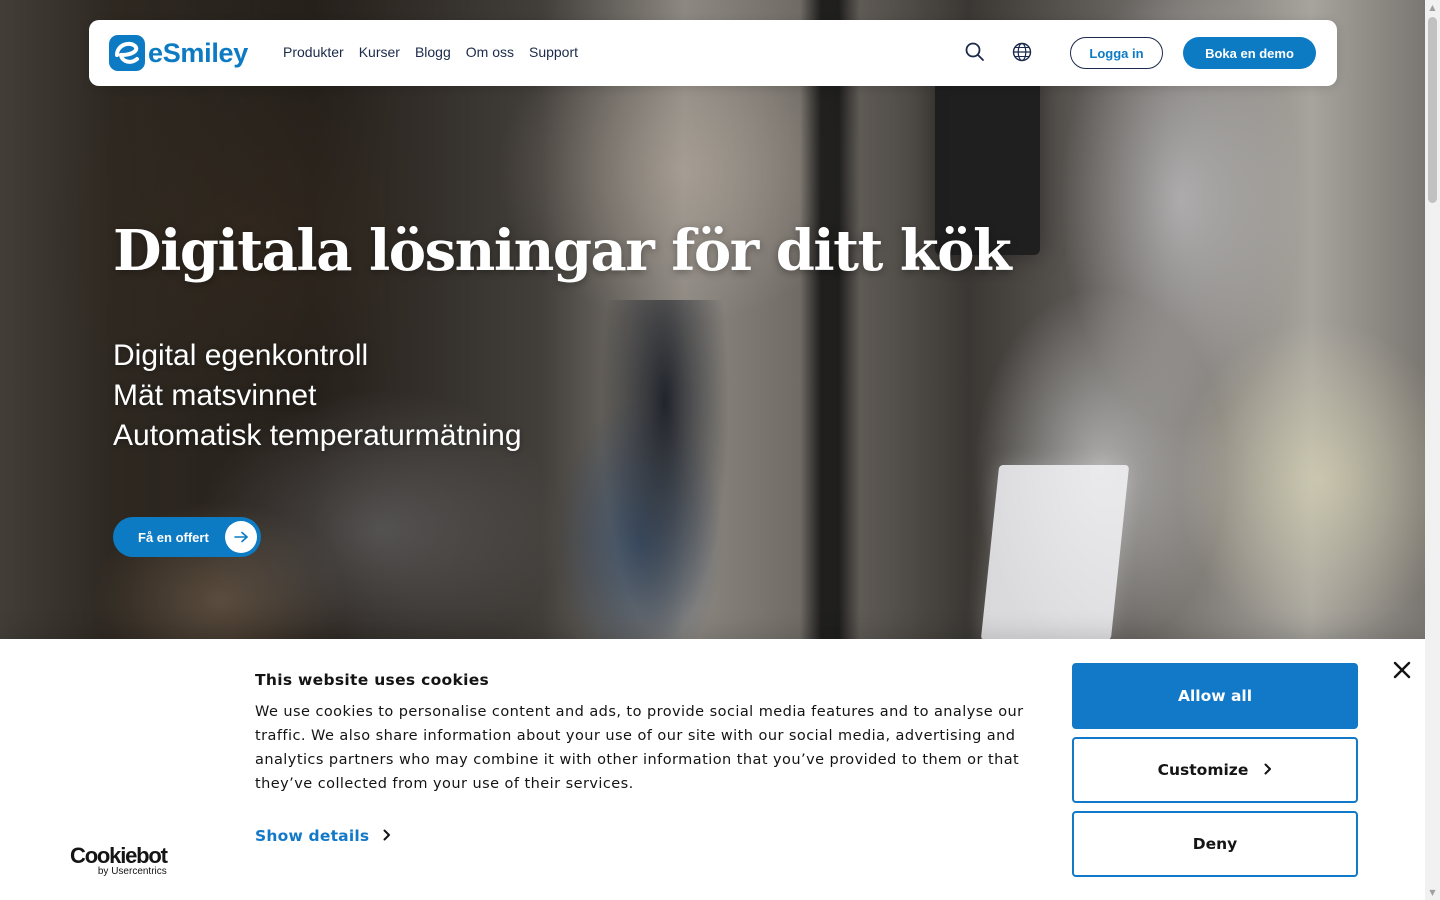 The height and width of the screenshot is (900, 1440). What do you see at coordinates (433, 52) in the screenshot?
I see `nav-item-blogg: Blogg` at bounding box center [433, 52].